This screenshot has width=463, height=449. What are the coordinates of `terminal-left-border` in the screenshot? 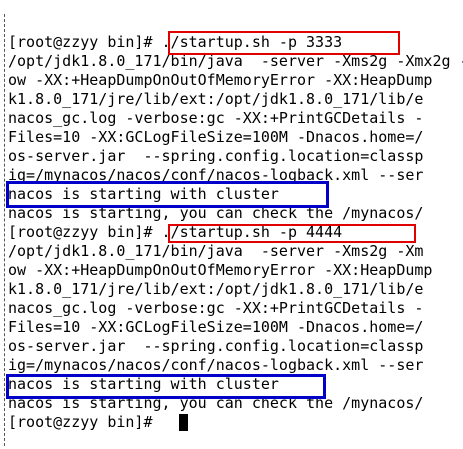 It's located at (4, 230).